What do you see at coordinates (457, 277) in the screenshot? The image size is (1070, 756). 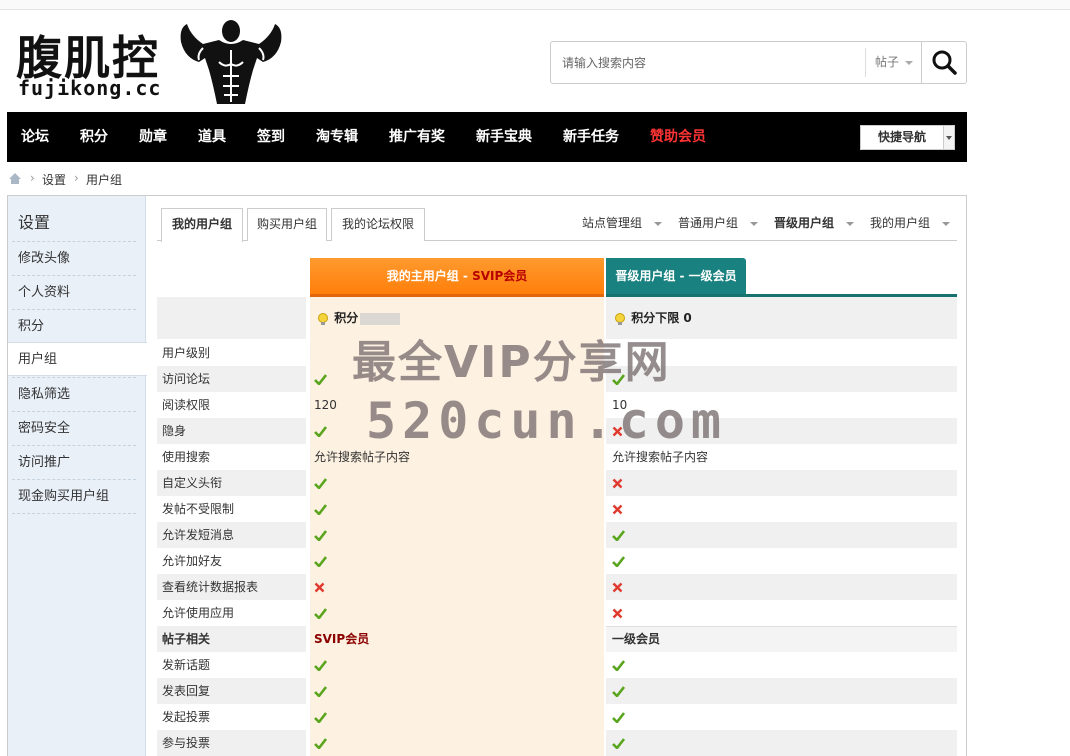 I see `main-group-header: 我的主用户组 - SVIP会员` at bounding box center [457, 277].